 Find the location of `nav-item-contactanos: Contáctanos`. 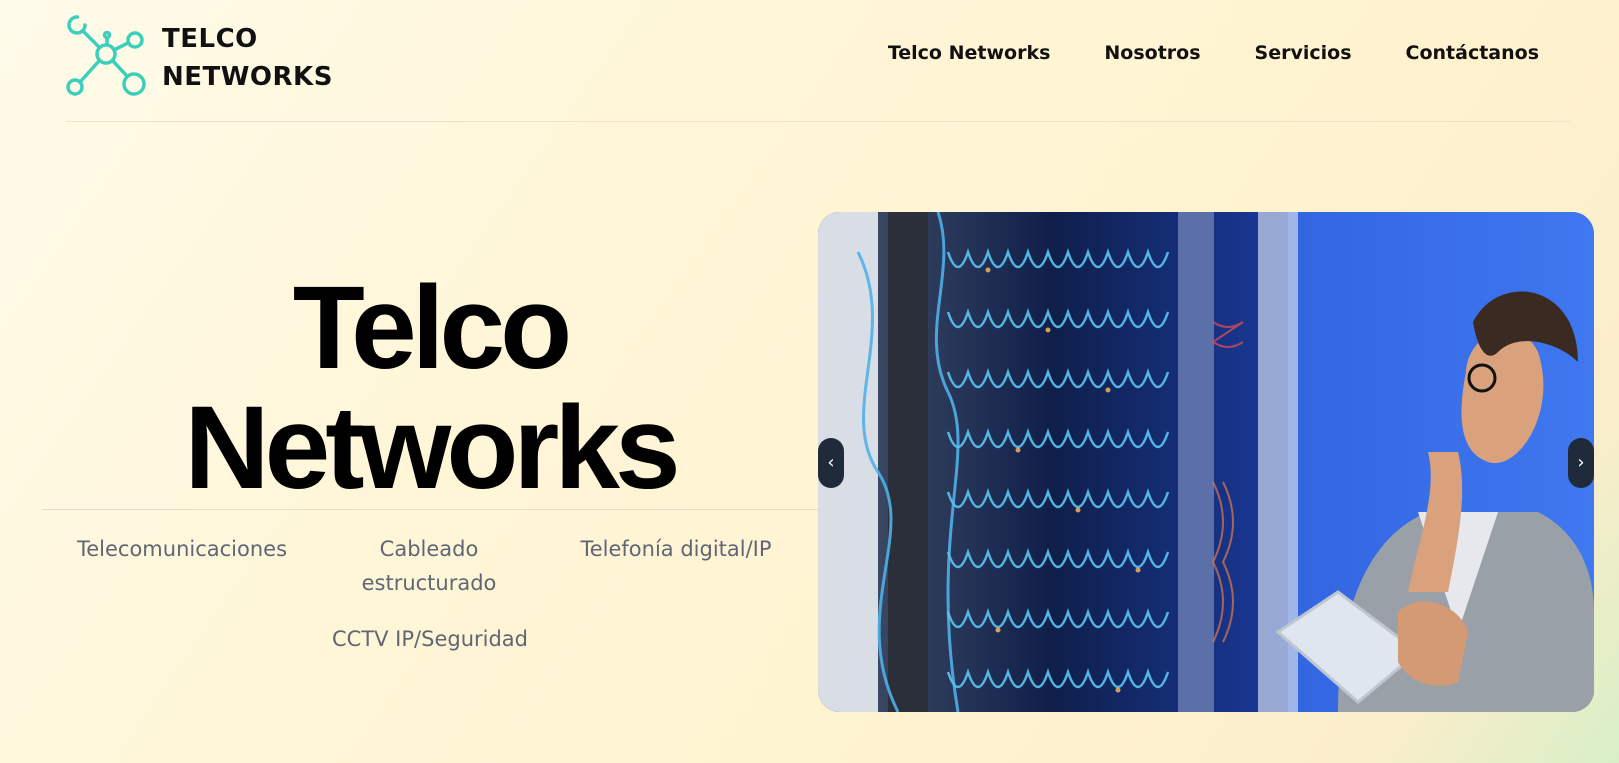

nav-item-contactanos: Contáctanos is located at coordinates (1472, 53).